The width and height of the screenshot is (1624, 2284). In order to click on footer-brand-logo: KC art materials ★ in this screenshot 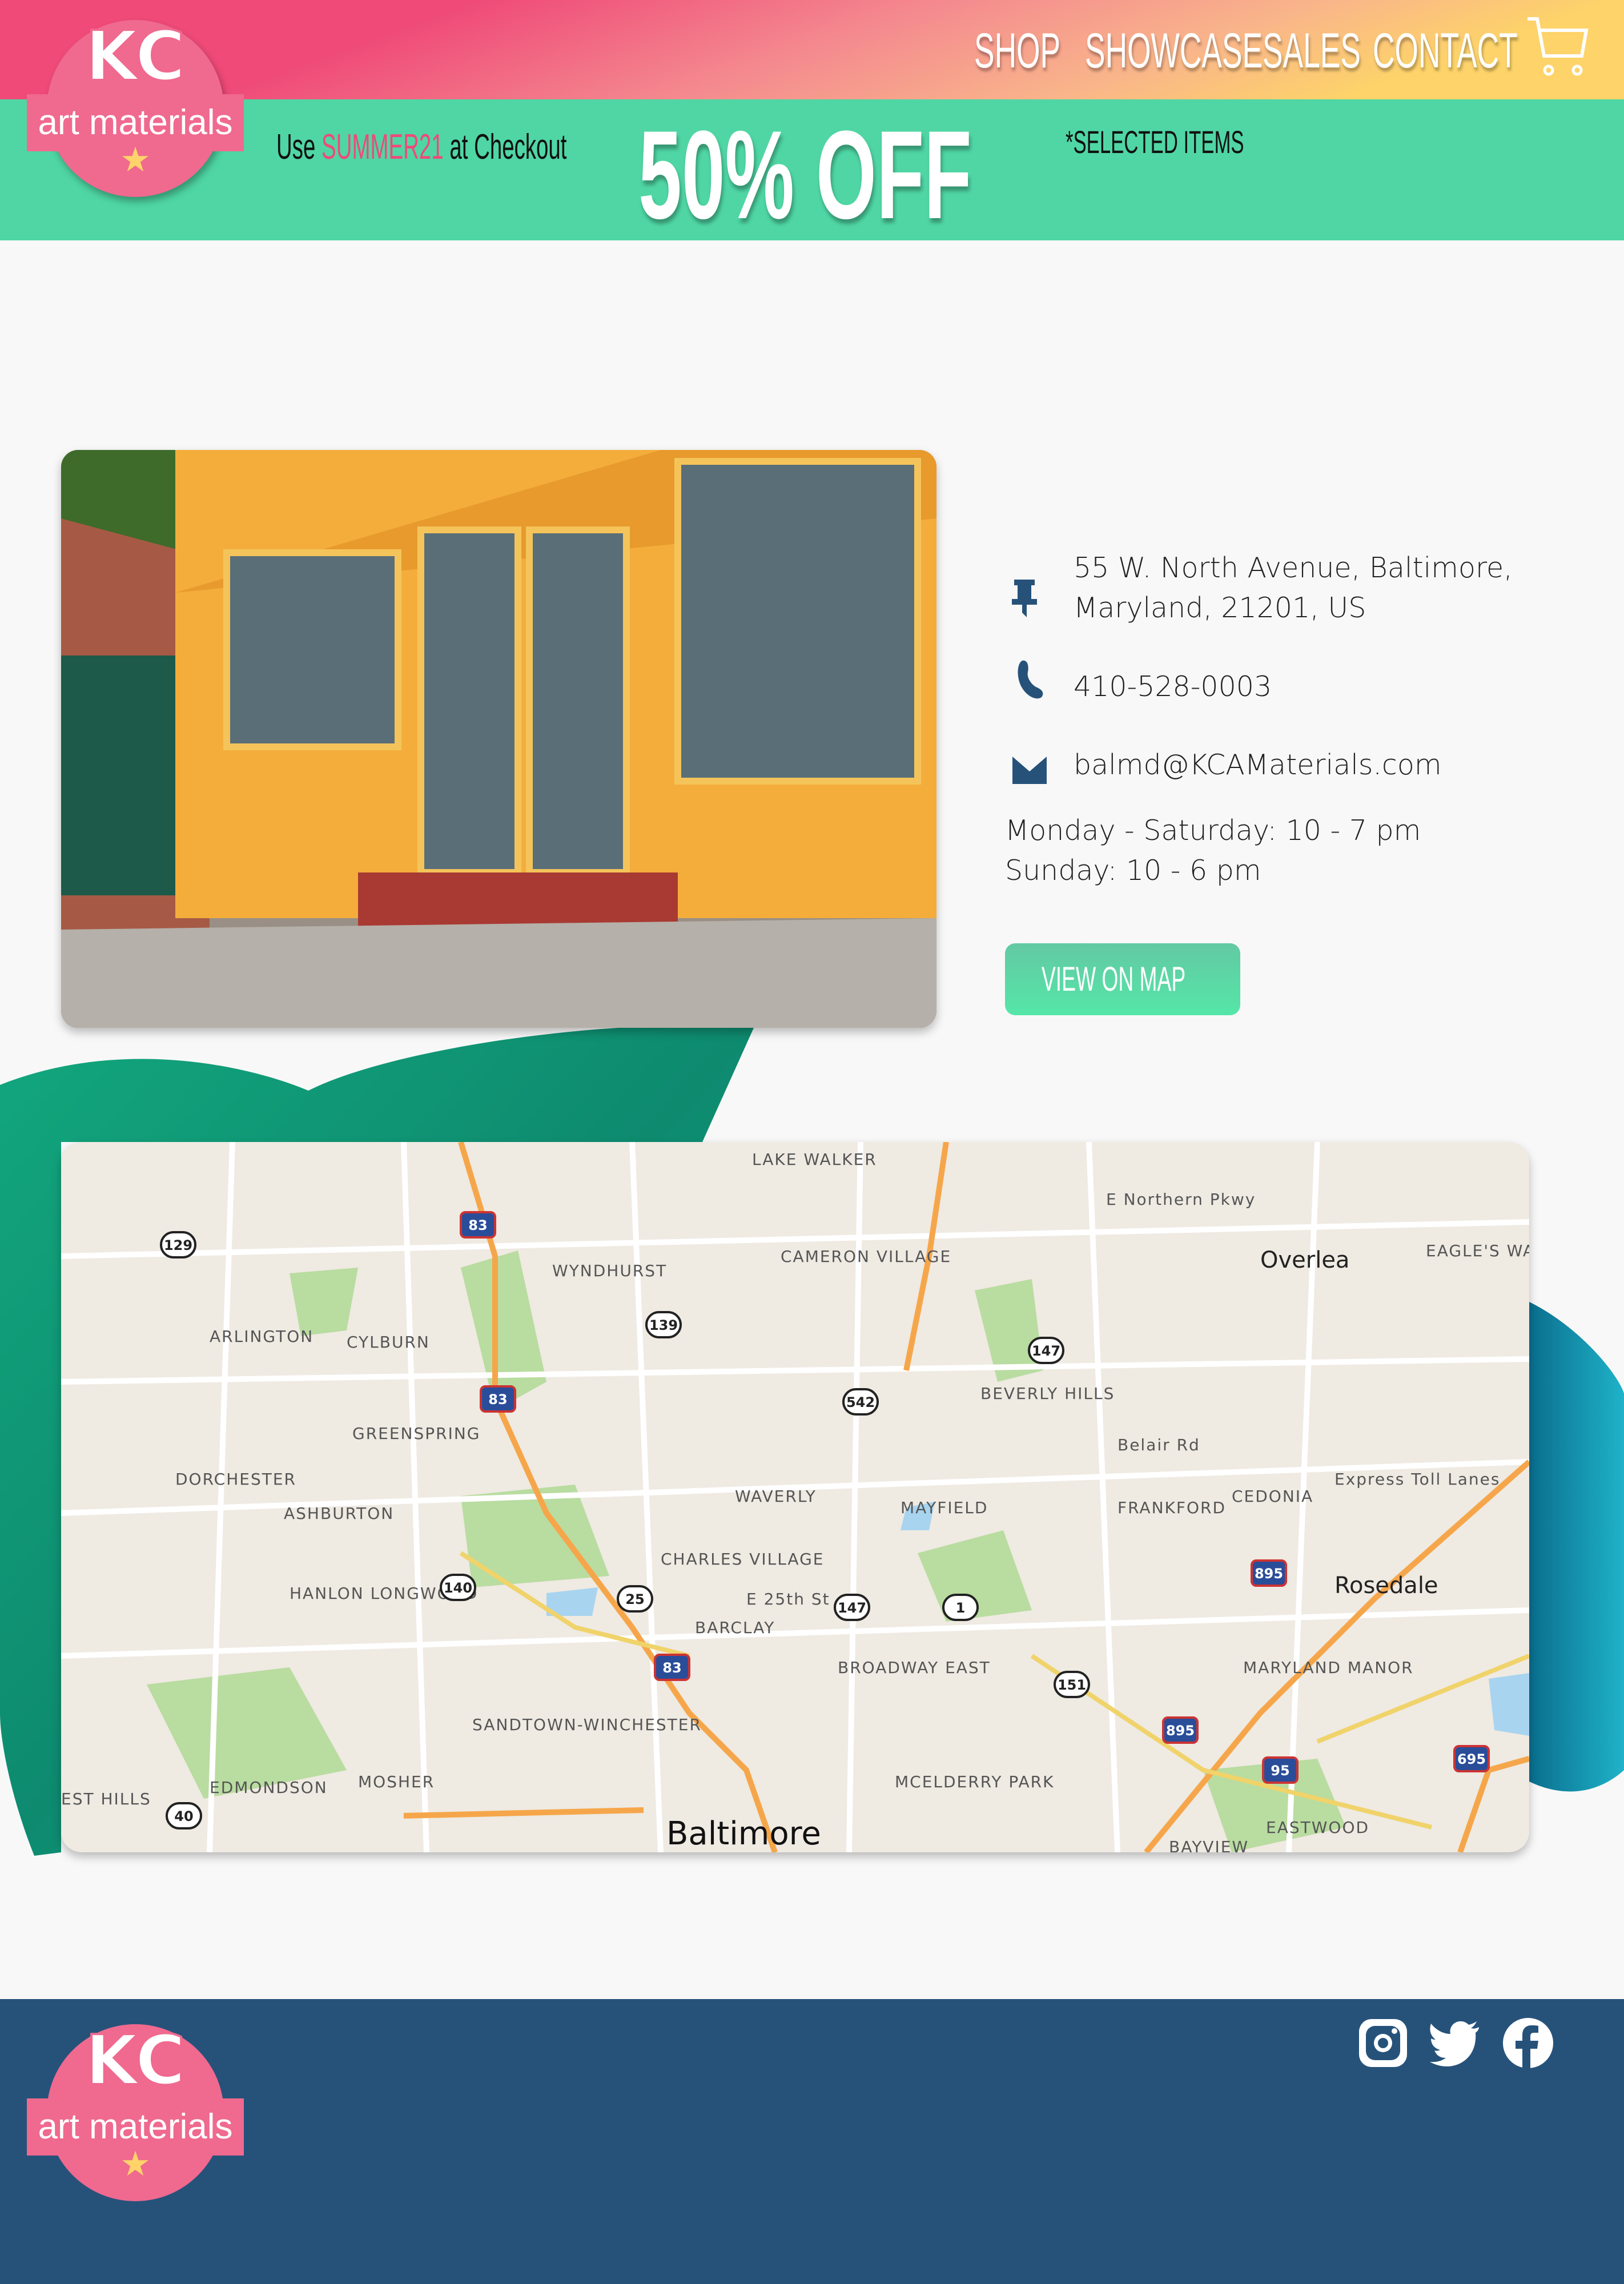, I will do `click(135, 2112)`.